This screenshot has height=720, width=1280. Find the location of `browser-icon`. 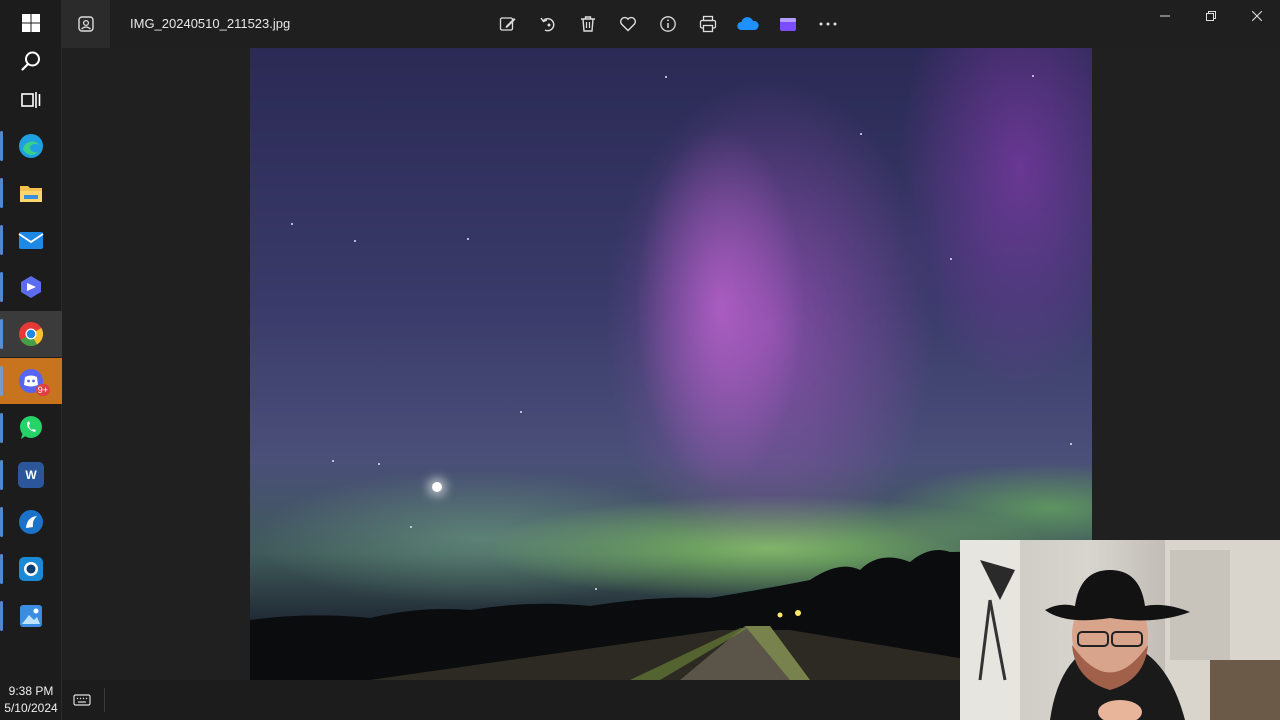

browser-icon is located at coordinates (31, 522).